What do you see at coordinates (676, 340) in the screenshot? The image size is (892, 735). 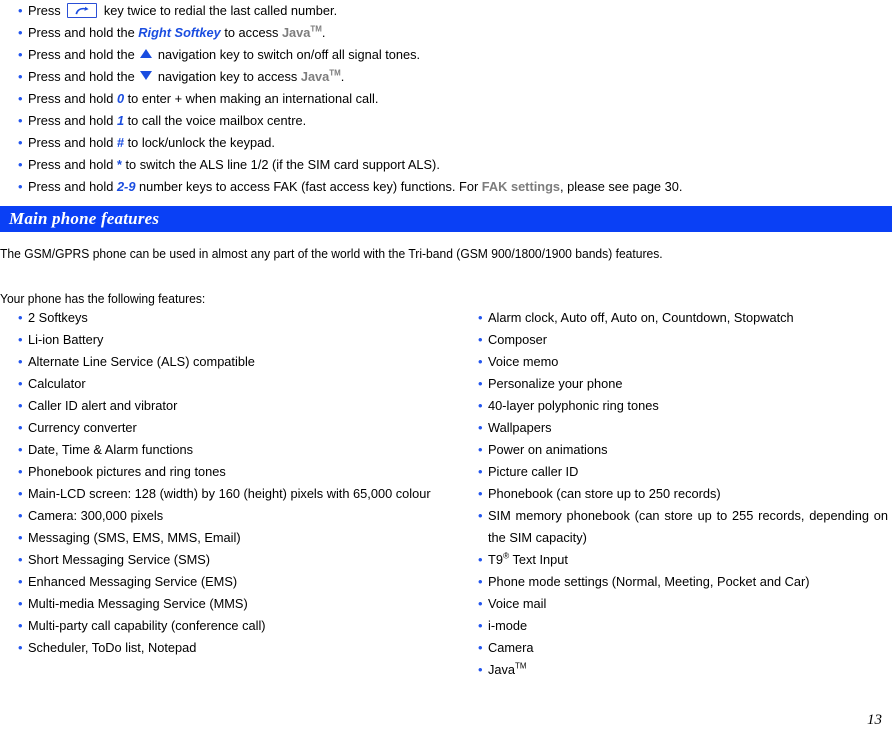 I see `feature-item: Composer` at bounding box center [676, 340].